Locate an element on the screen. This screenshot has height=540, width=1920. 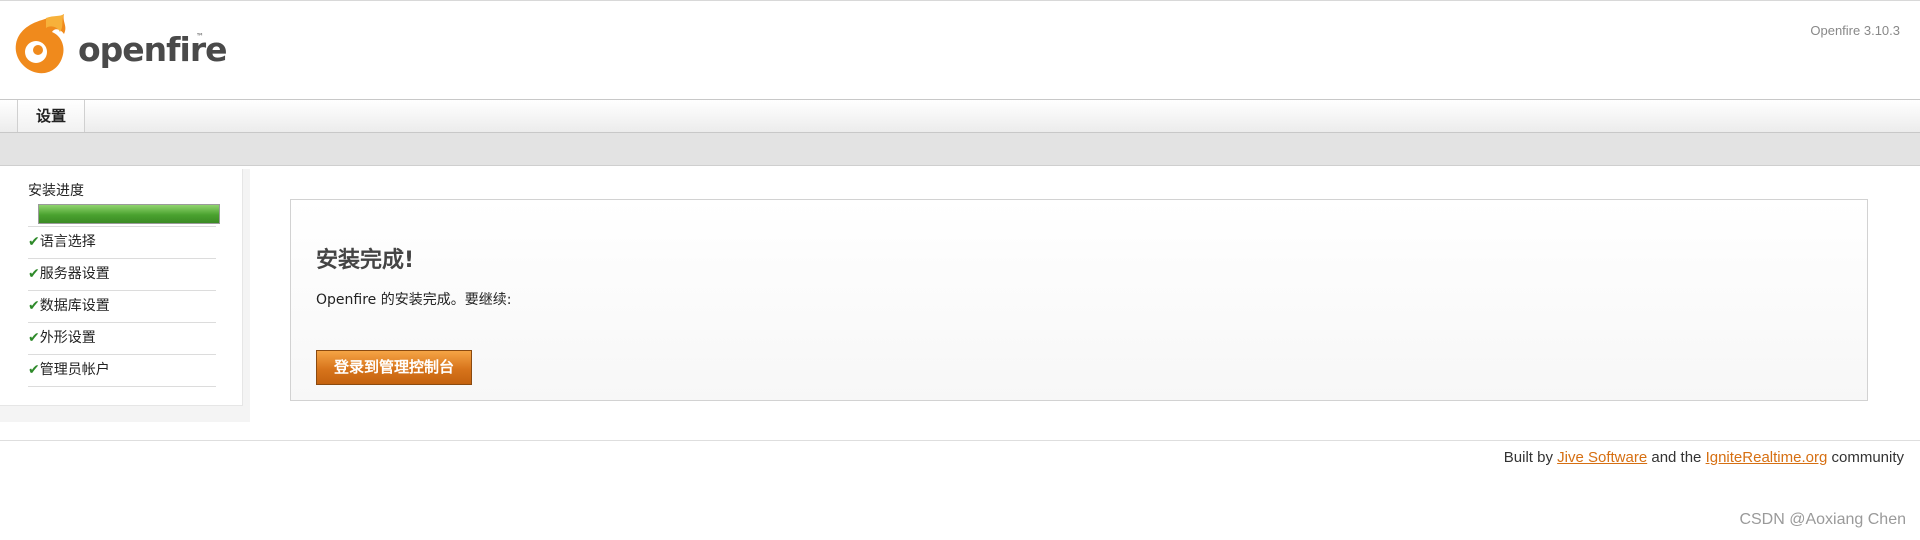
step-database: ✔数据库设置 is located at coordinates (122, 306).